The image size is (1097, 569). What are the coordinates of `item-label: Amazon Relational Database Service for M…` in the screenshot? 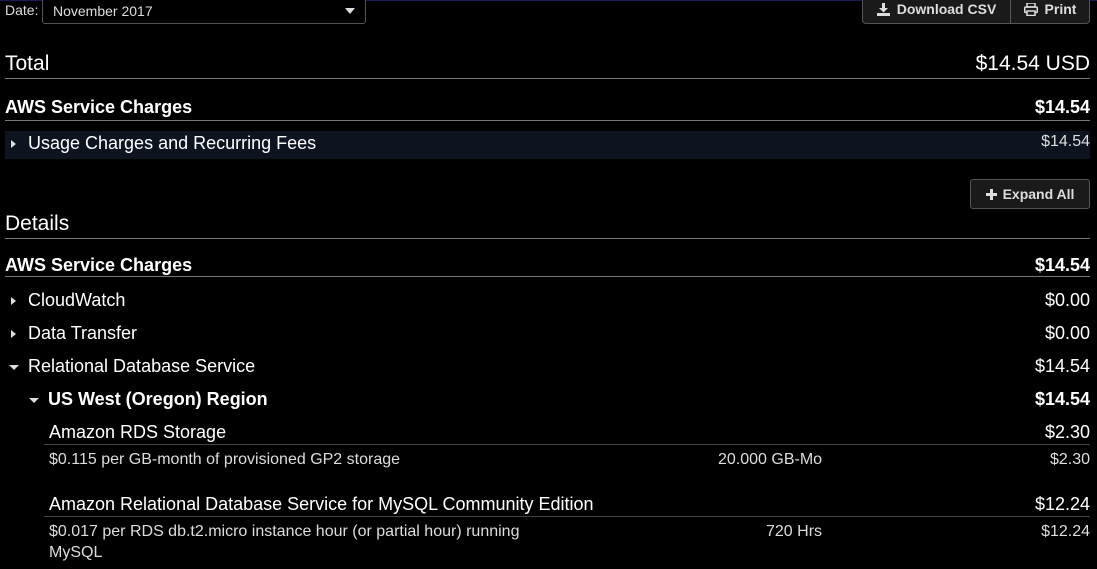 It's located at (321, 504).